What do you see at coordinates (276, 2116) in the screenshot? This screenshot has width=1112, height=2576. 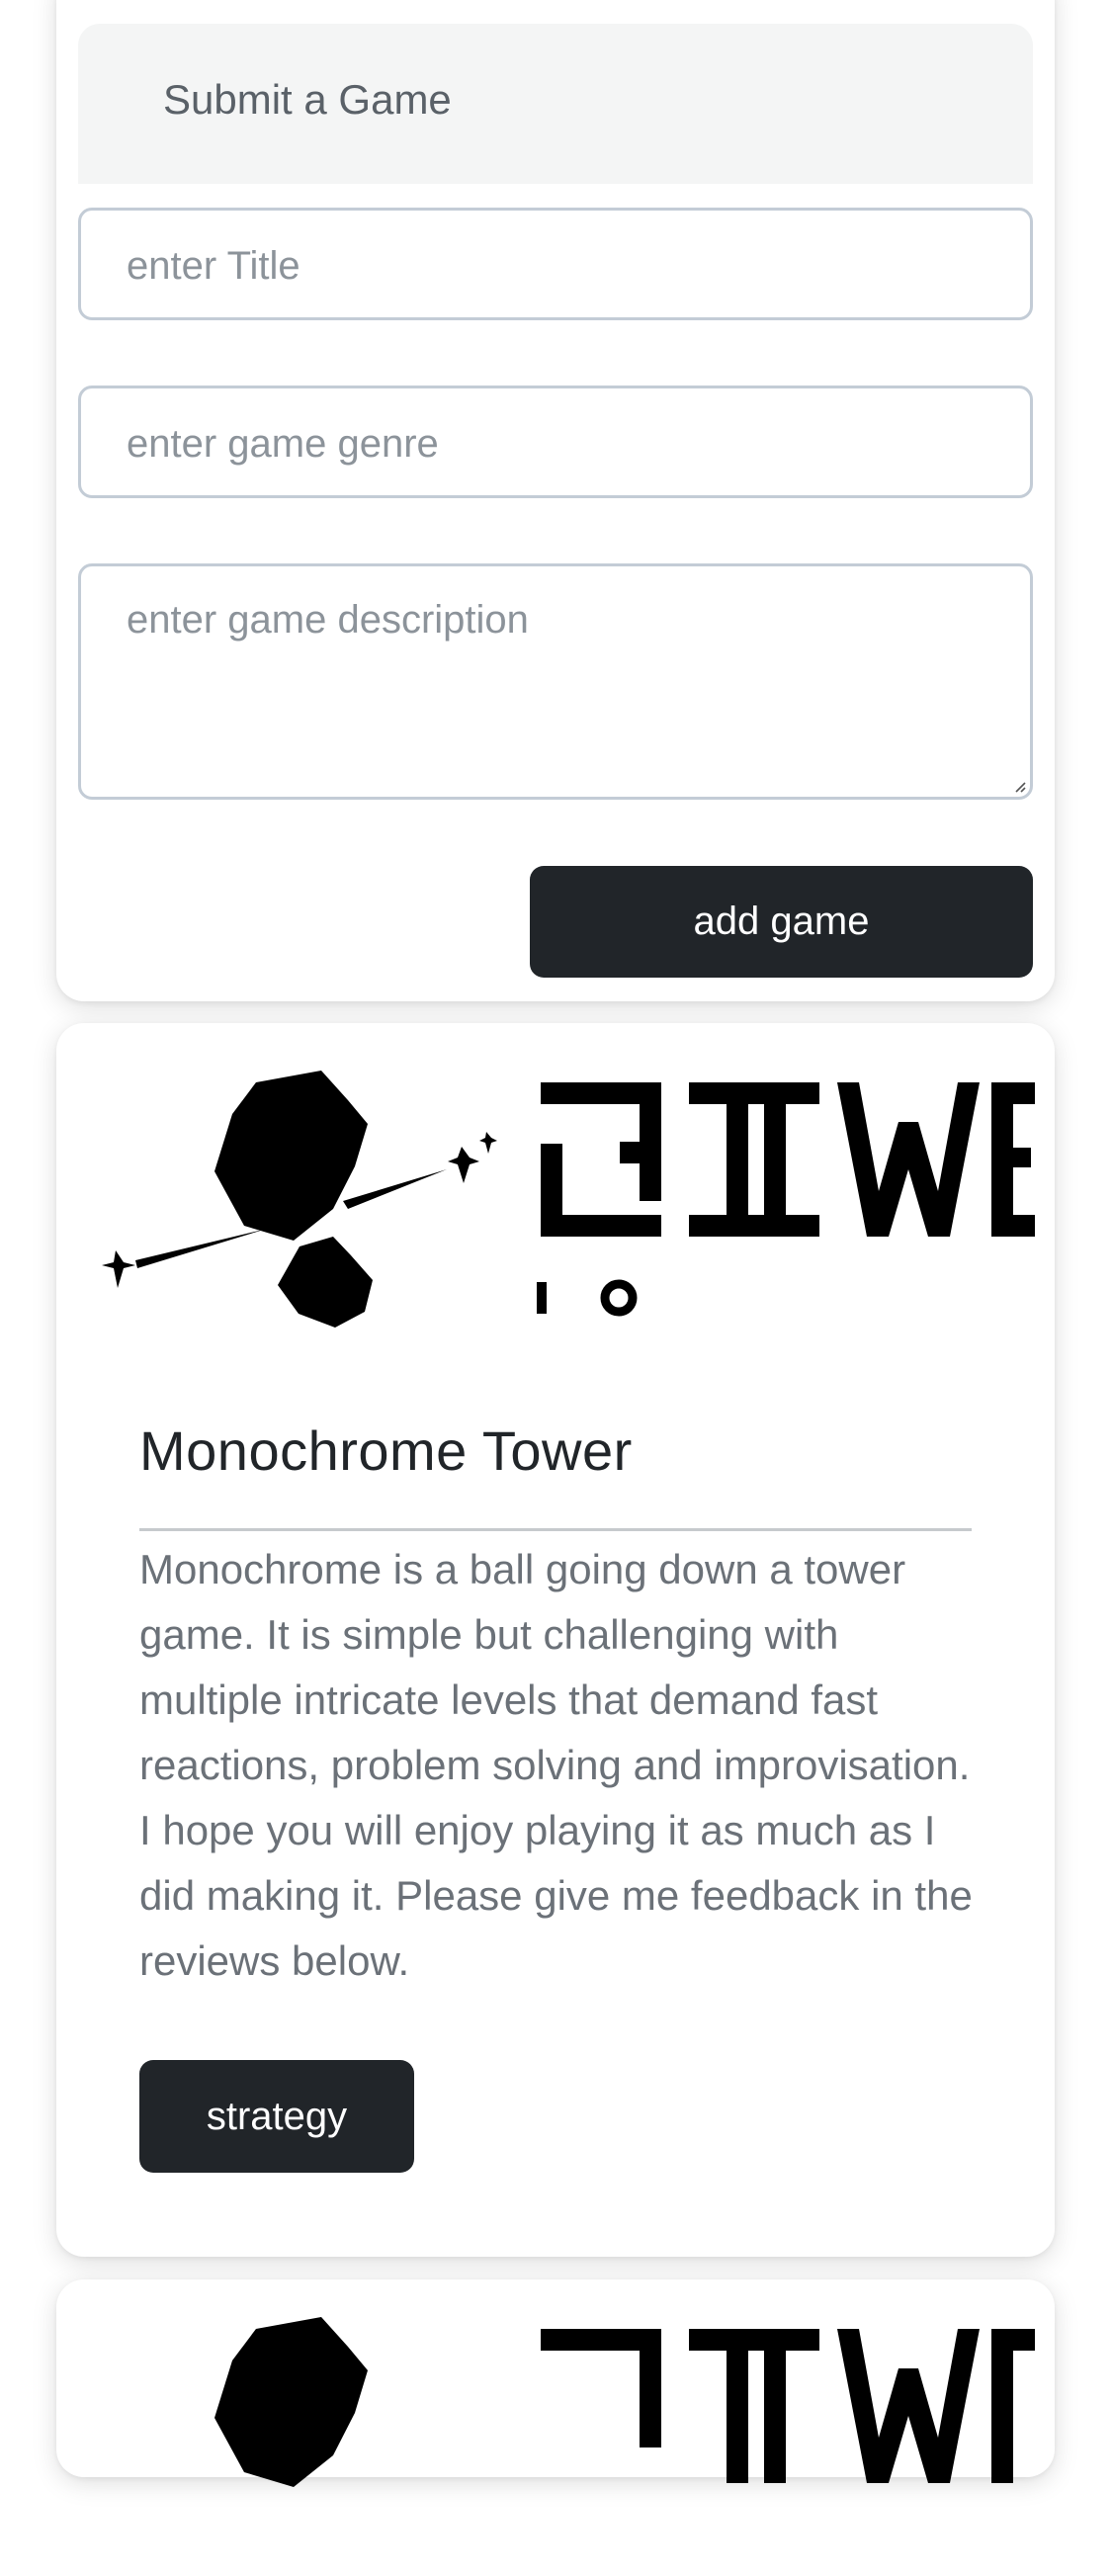 I see `genre-badge: strategy` at bounding box center [276, 2116].